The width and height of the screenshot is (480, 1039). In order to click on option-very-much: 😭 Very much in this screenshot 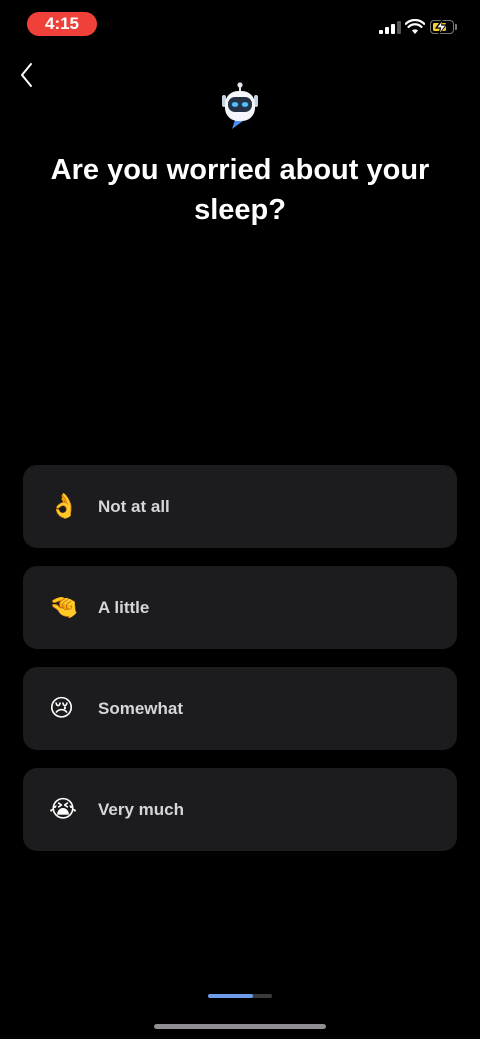, I will do `click(240, 809)`.